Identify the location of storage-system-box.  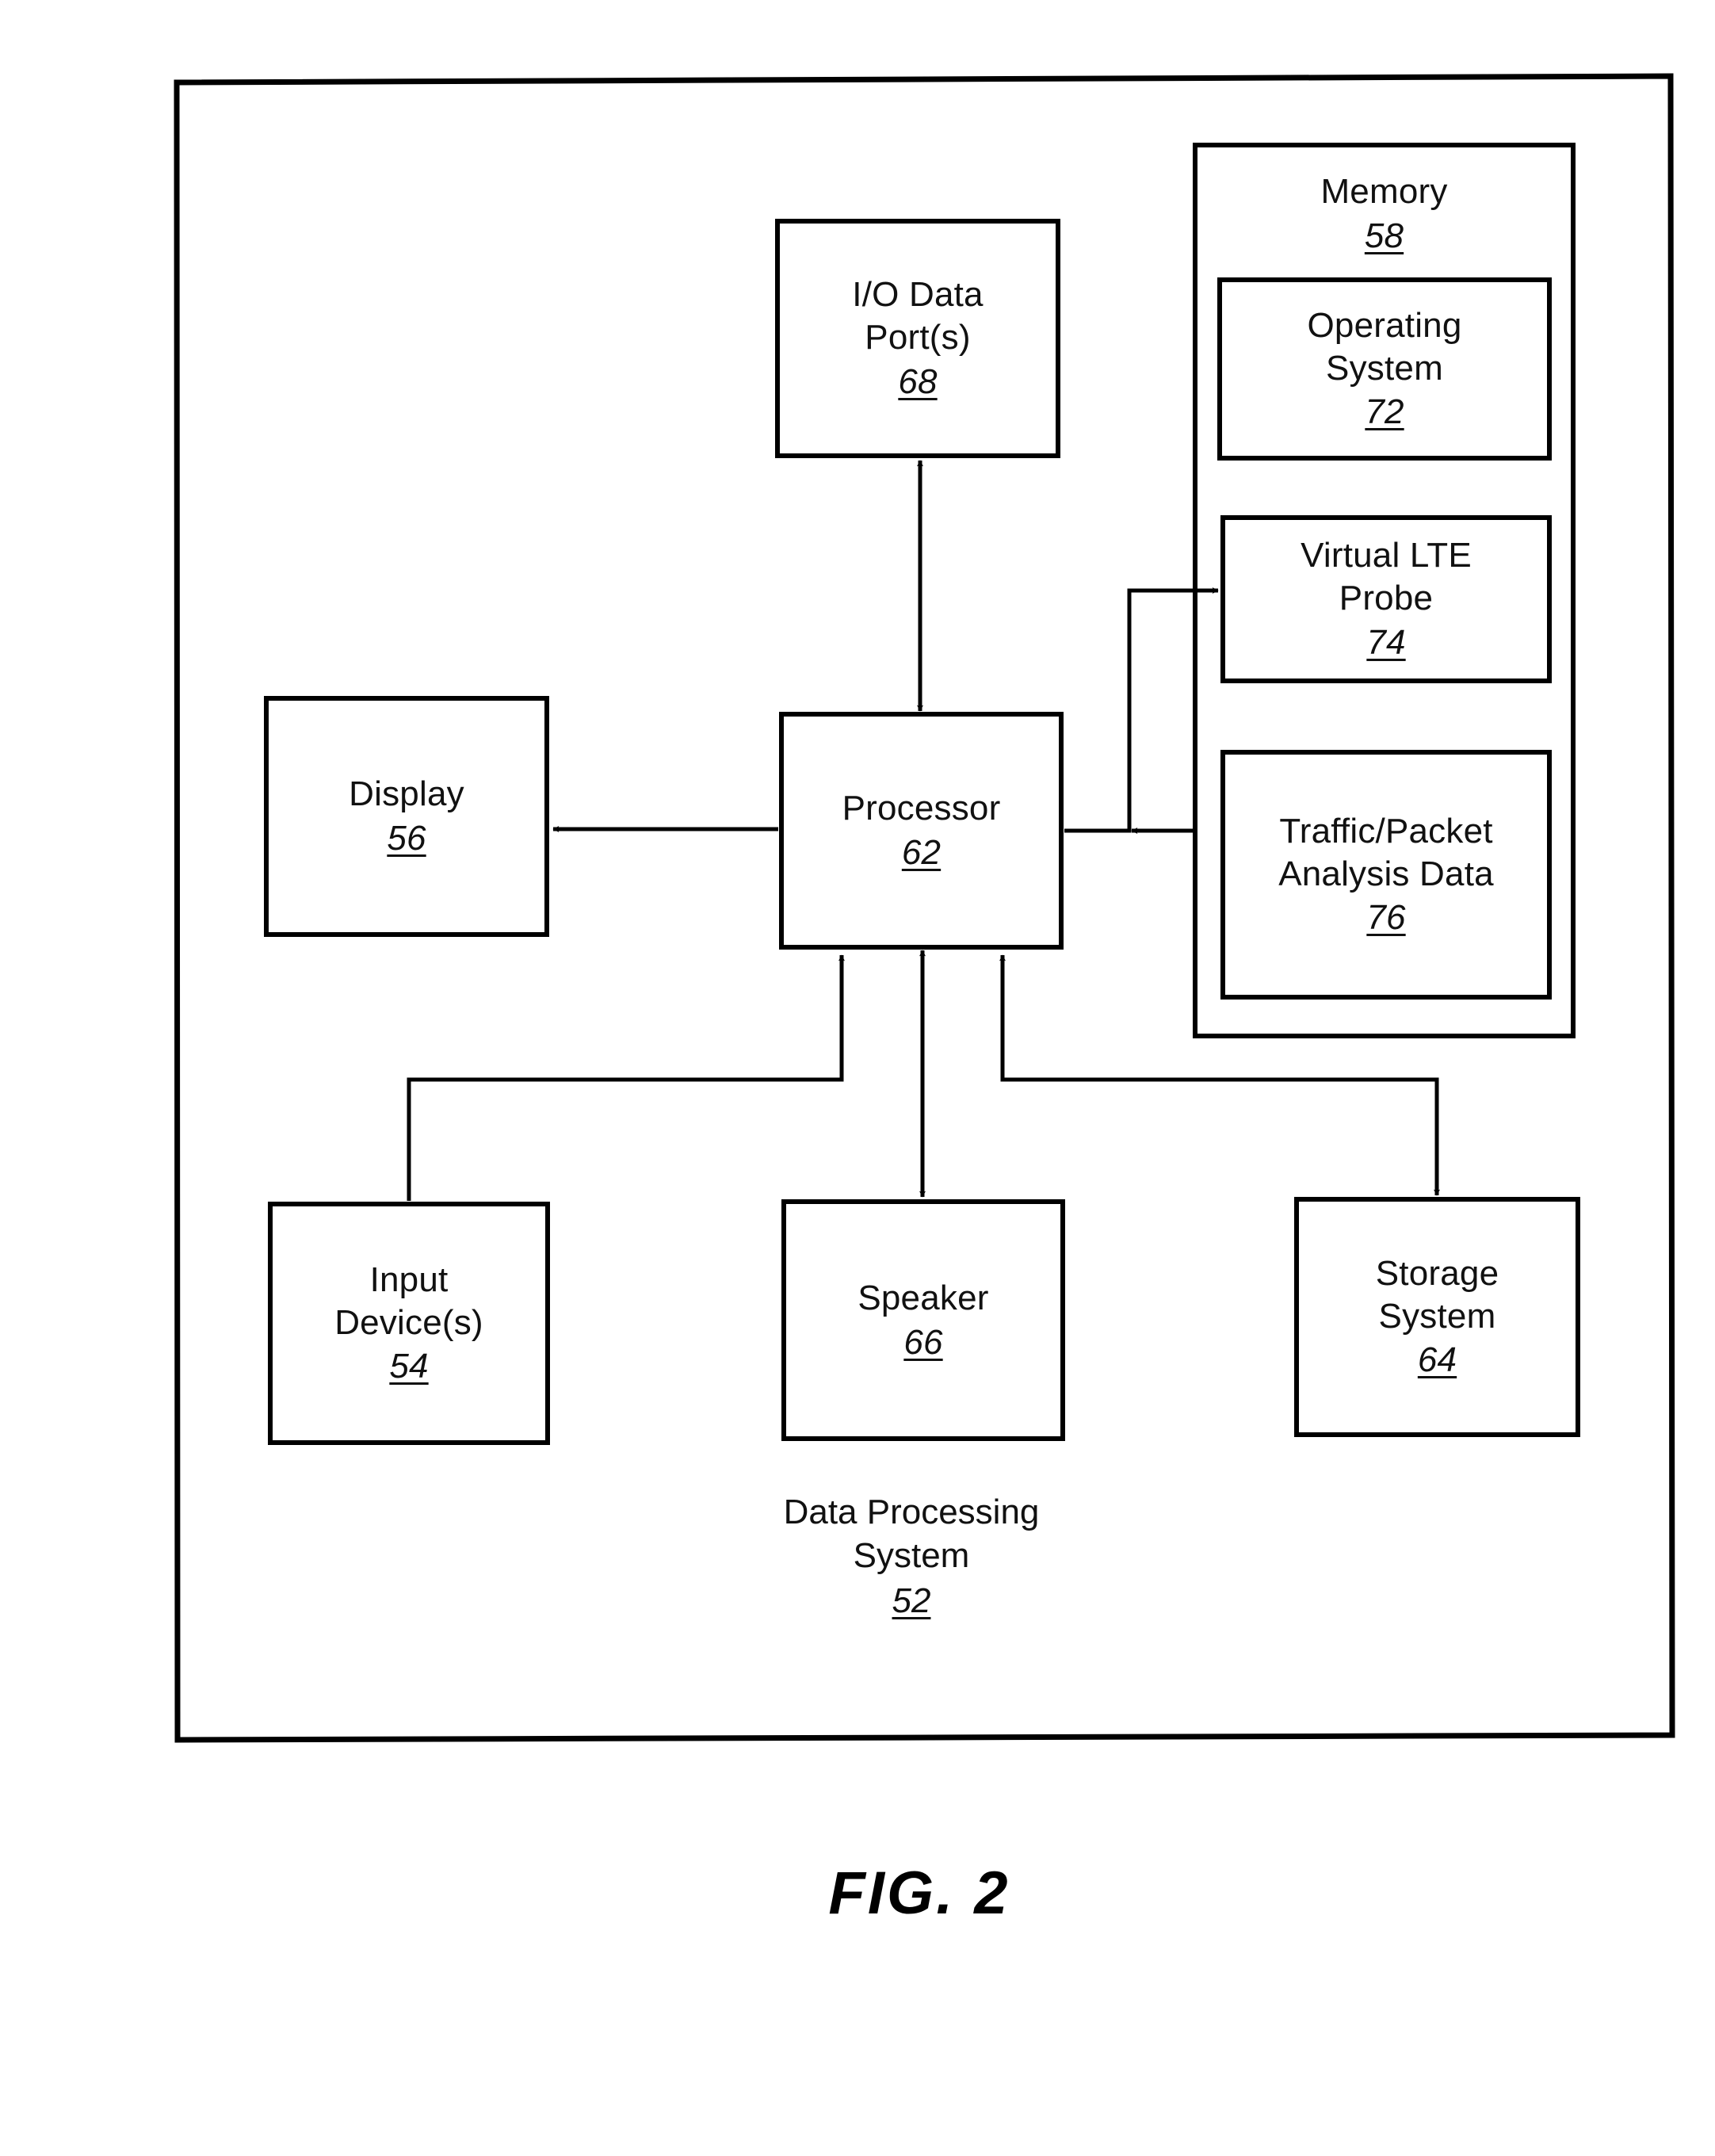
(1437, 1317).